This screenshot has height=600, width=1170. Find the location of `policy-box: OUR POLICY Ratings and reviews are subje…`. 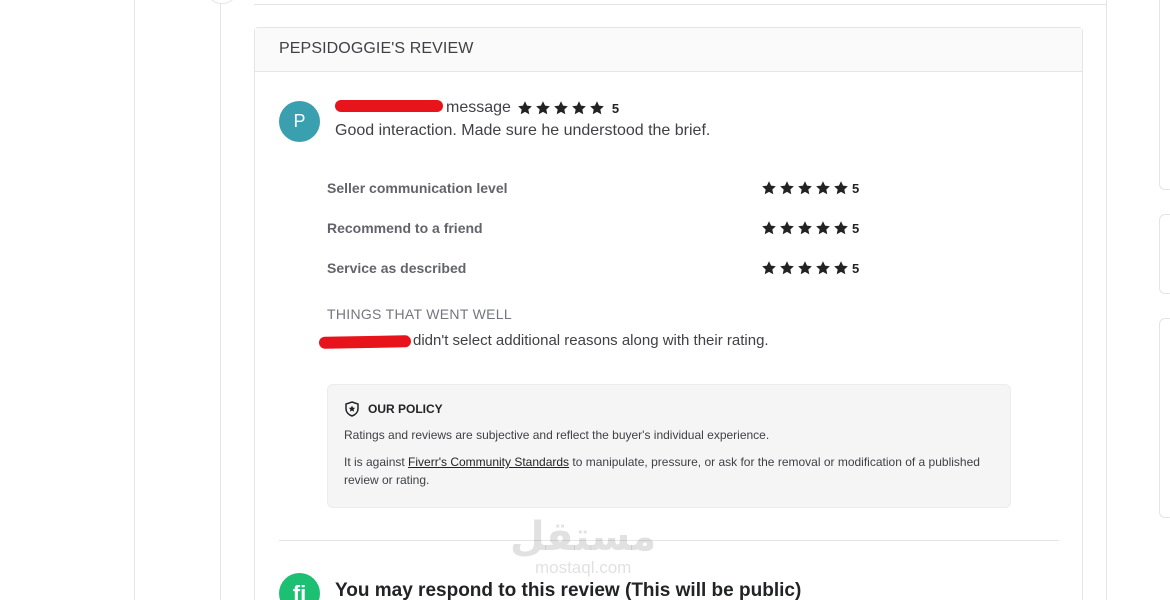

policy-box: OUR POLICY Ratings and reviews are subje… is located at coordinates (669, 446).